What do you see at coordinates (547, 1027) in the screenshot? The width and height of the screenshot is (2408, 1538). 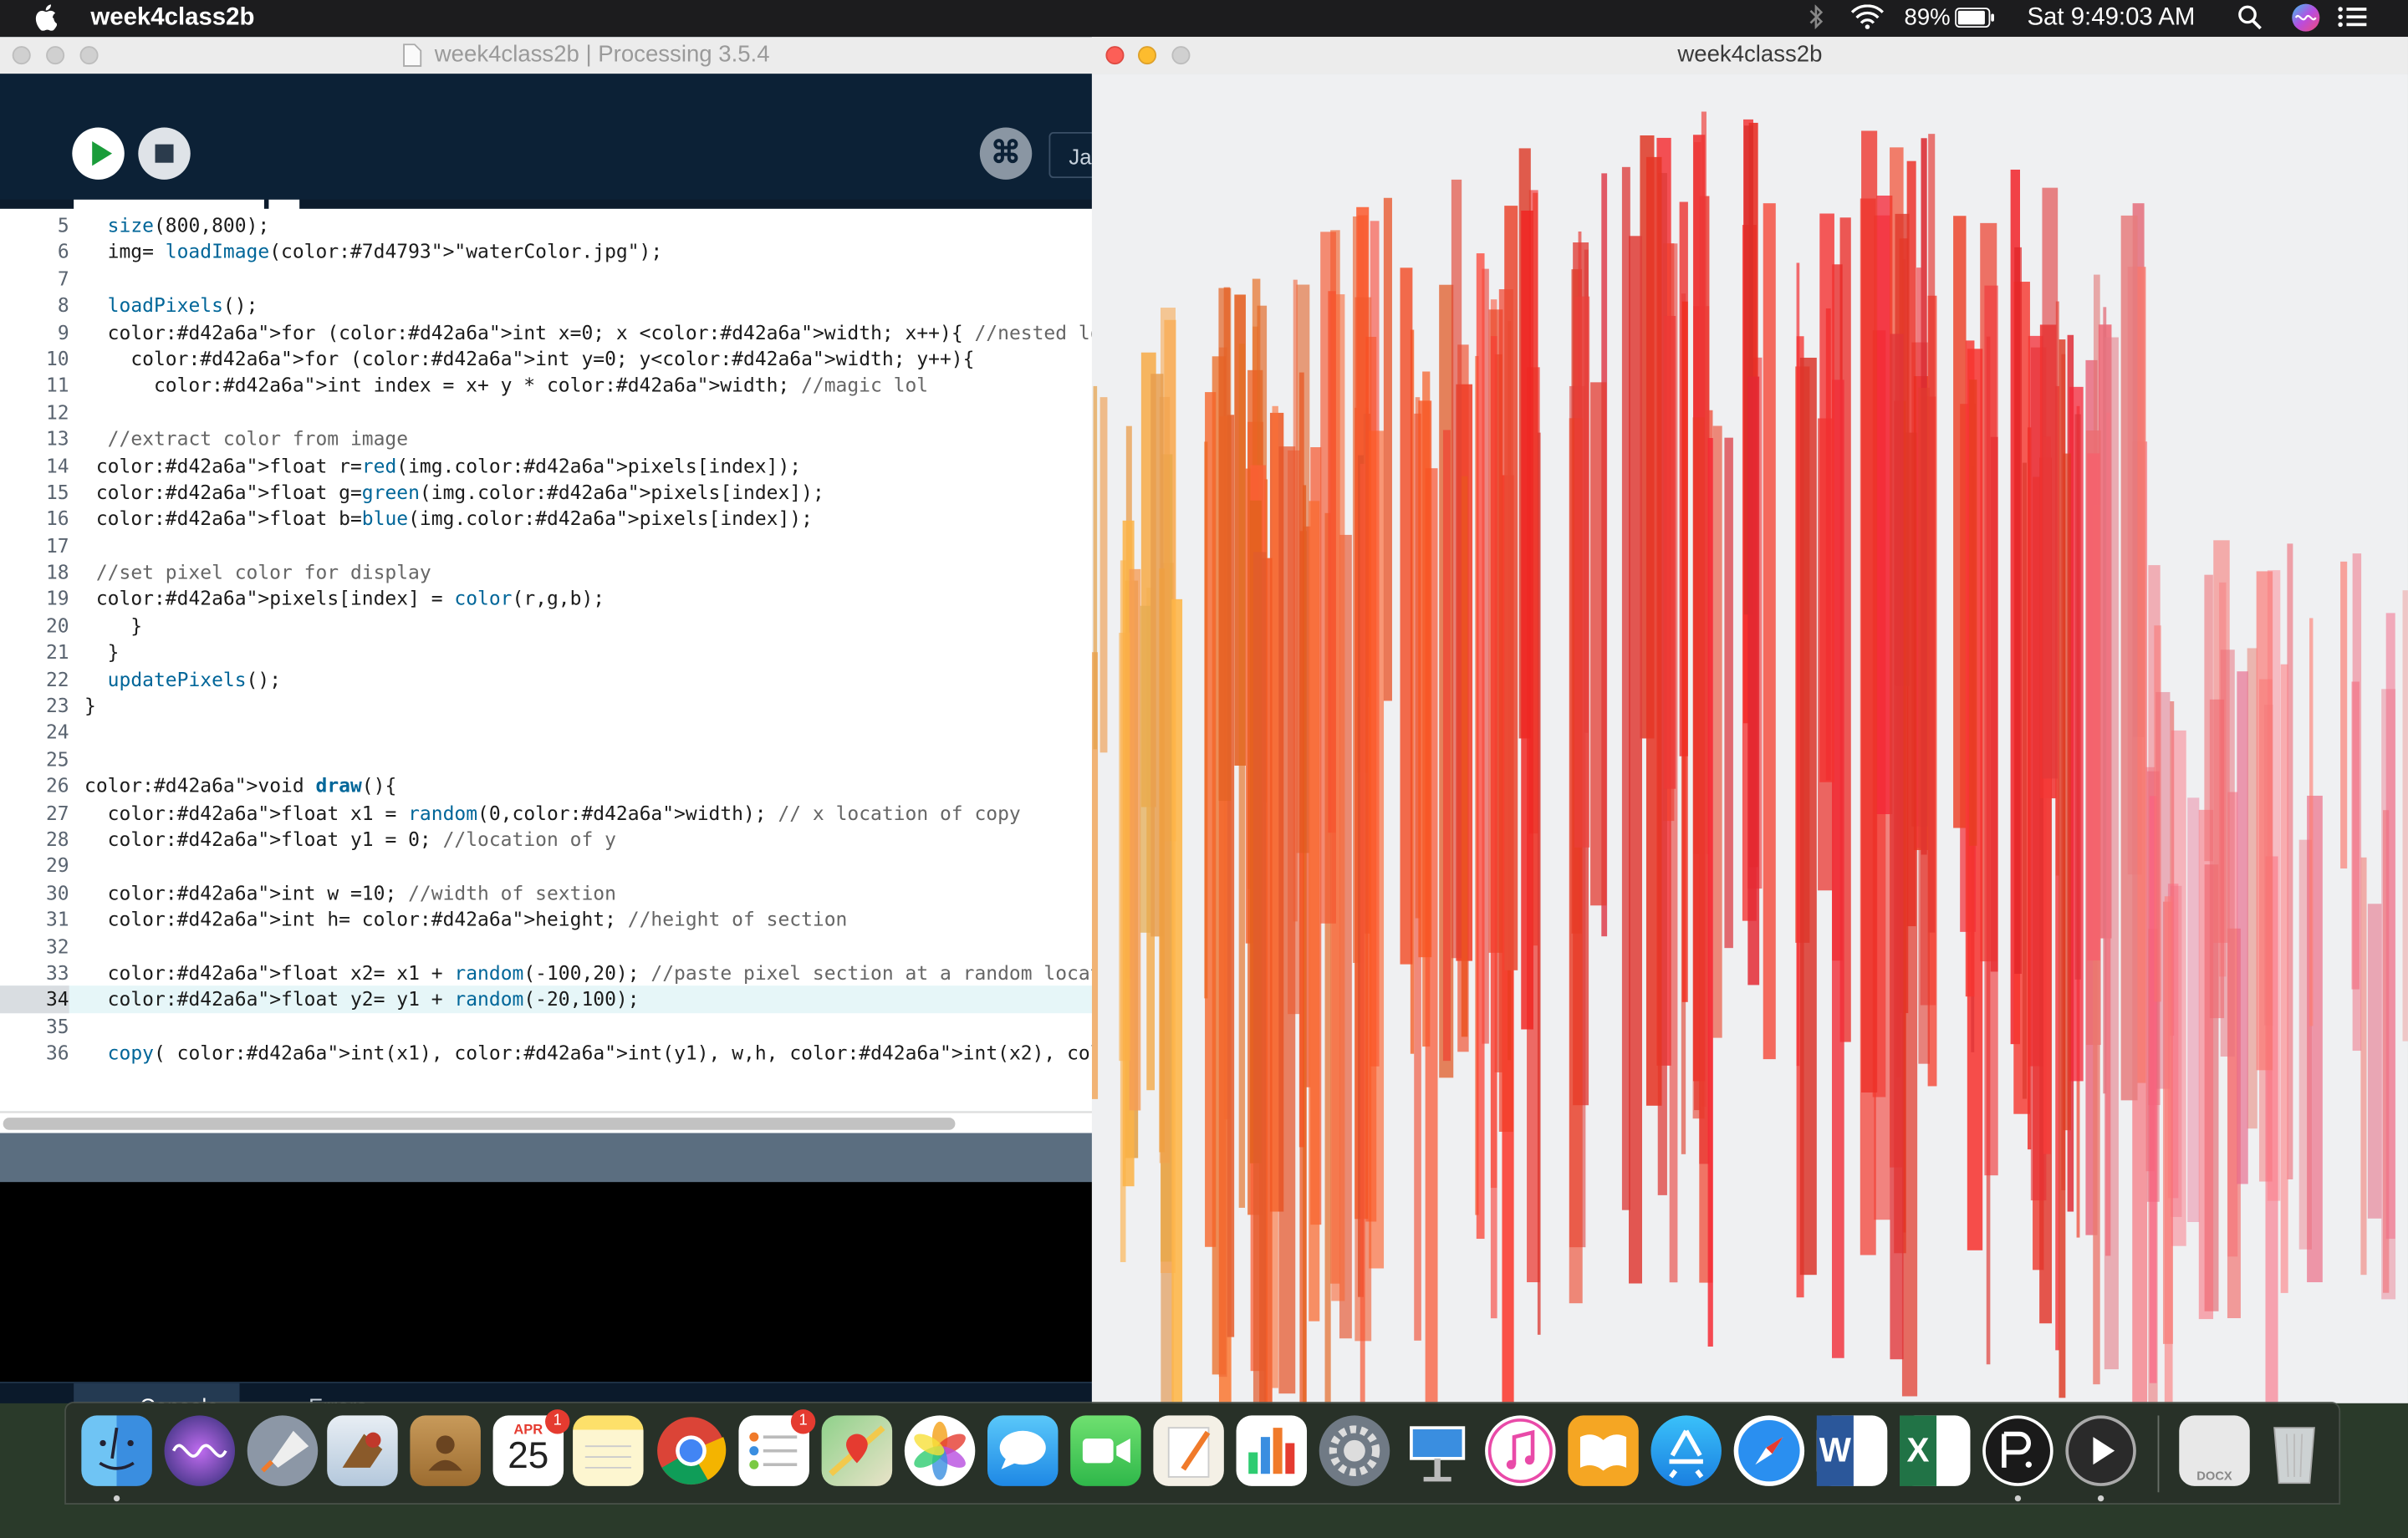 I see `code-line: 35` at bounding box center [547, 1027].